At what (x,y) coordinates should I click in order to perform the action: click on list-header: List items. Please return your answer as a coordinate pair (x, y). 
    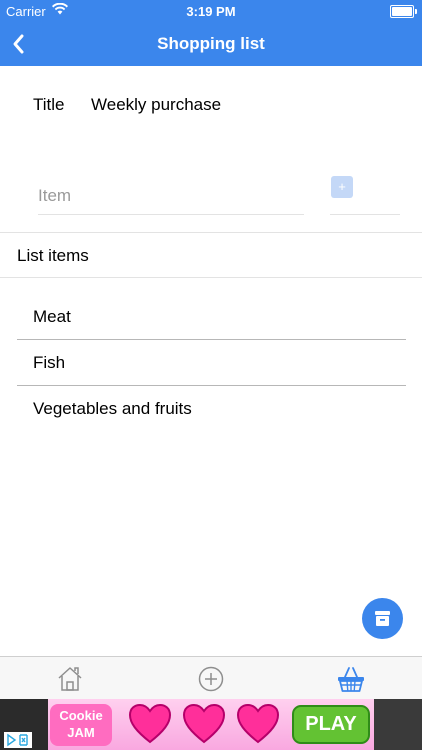
    Looking at the image, I should click on (53, 255).